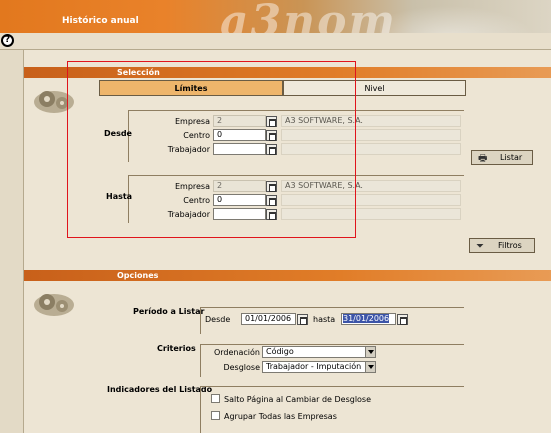 Image resolution: width=551 pixels, height=433 pixels. Describe the element at coordinates (510, 245) in the screenshot. I see `filtros-button-label: Filtros` at that location.